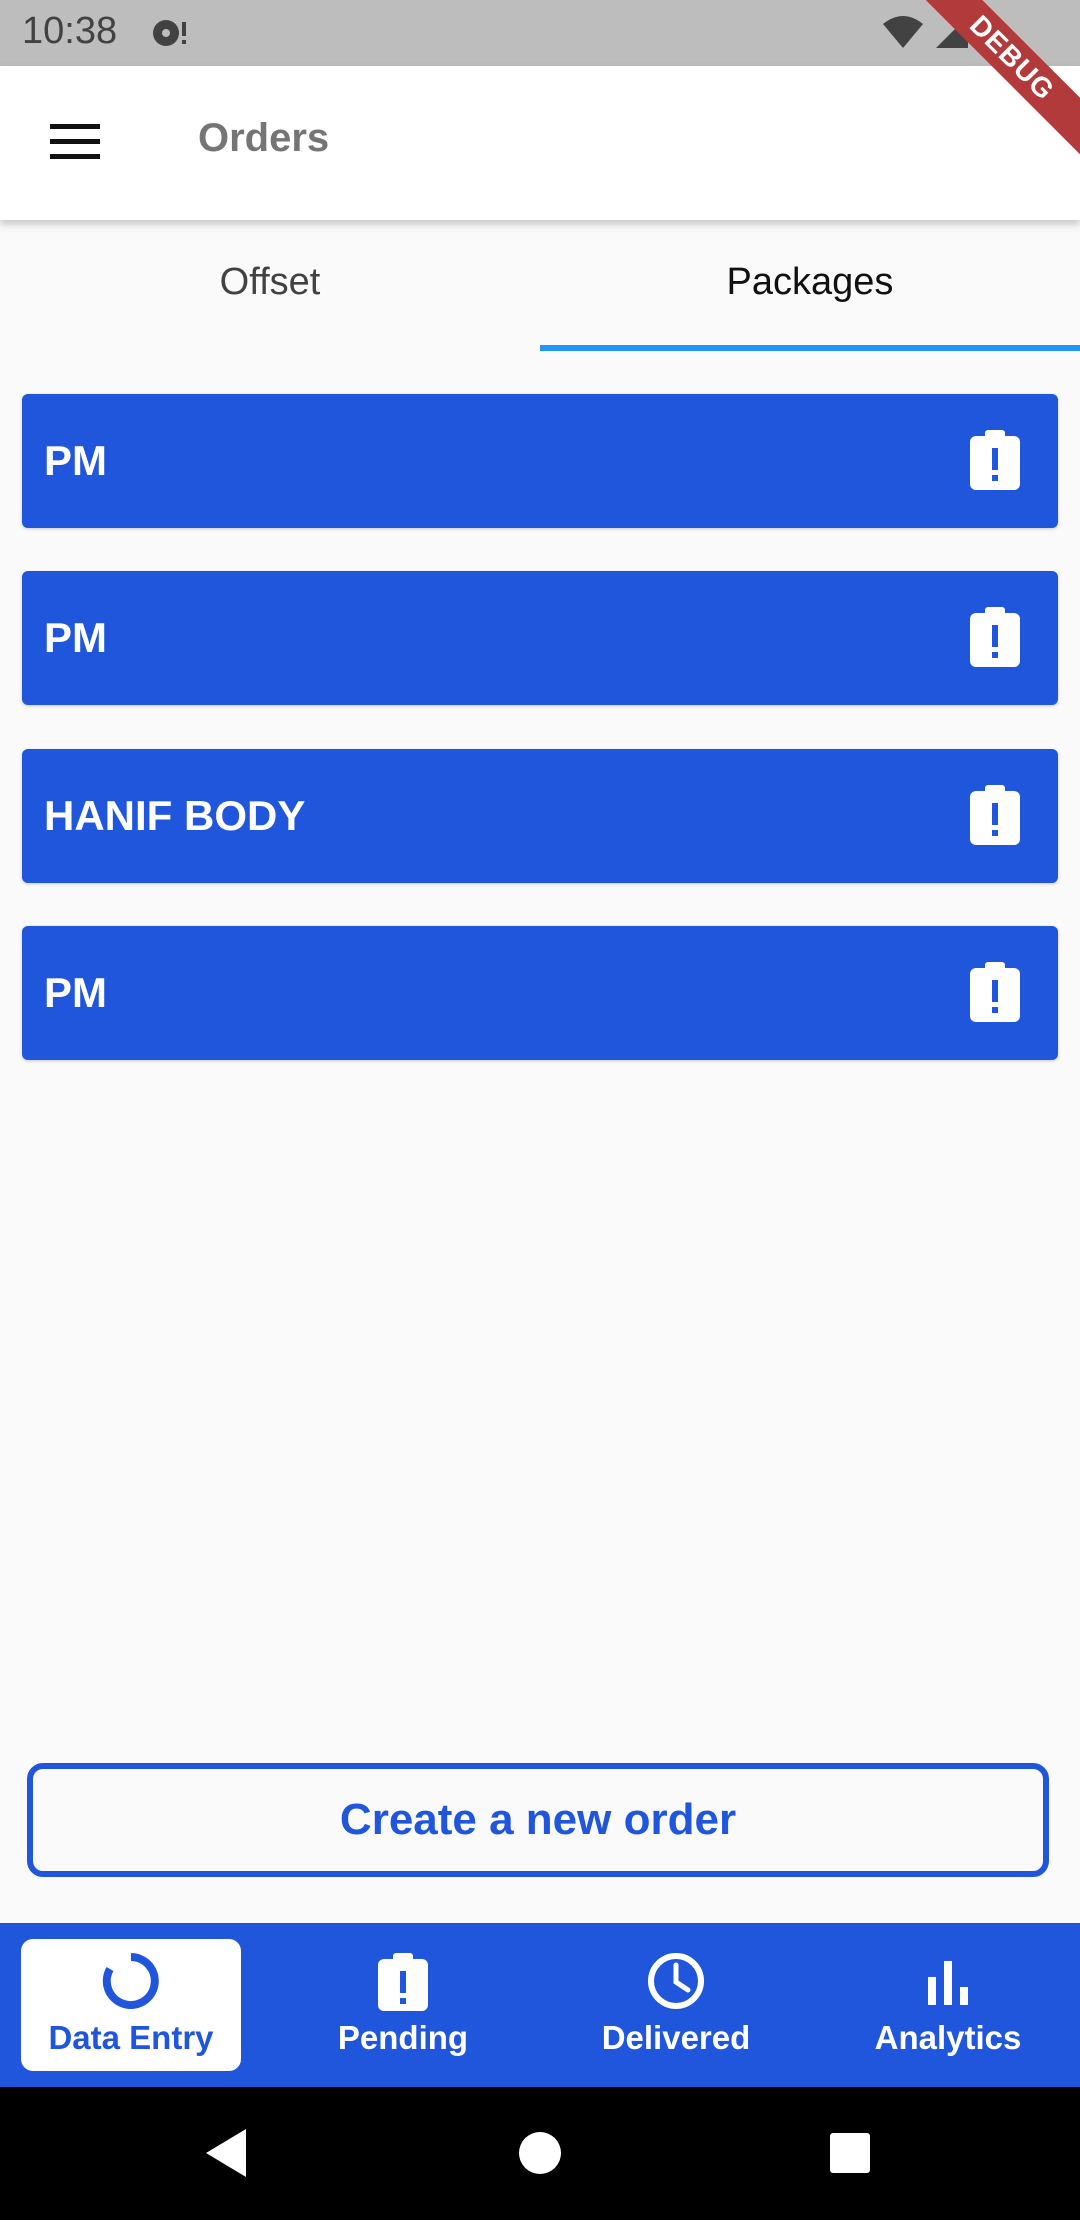  I want to click on nav-label: Data Entry, so click(131, 2037).